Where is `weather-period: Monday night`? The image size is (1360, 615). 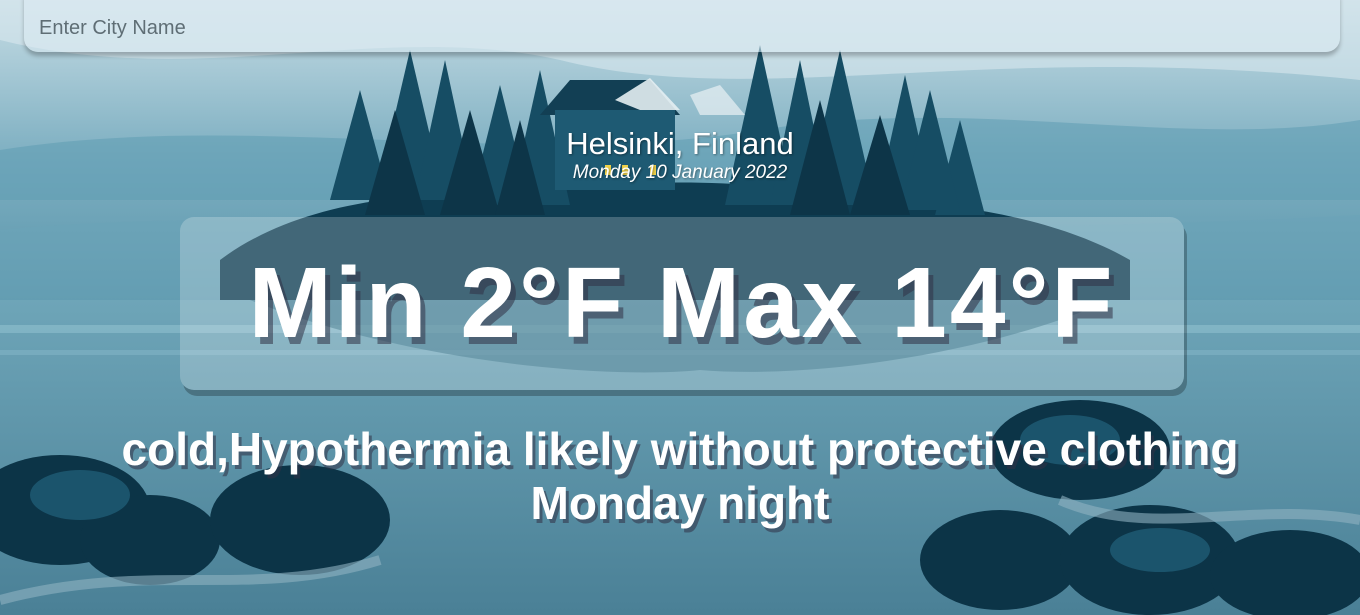 weather-period: Monday night is located at coordinates (680, 503).